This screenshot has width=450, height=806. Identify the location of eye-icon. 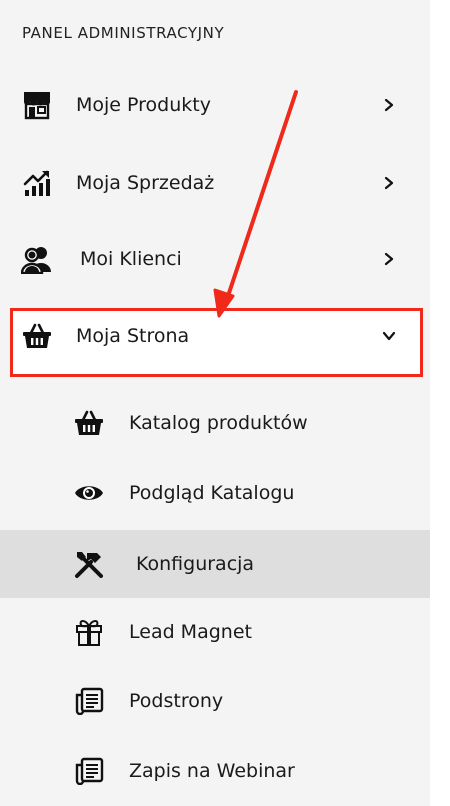
(89, 493).